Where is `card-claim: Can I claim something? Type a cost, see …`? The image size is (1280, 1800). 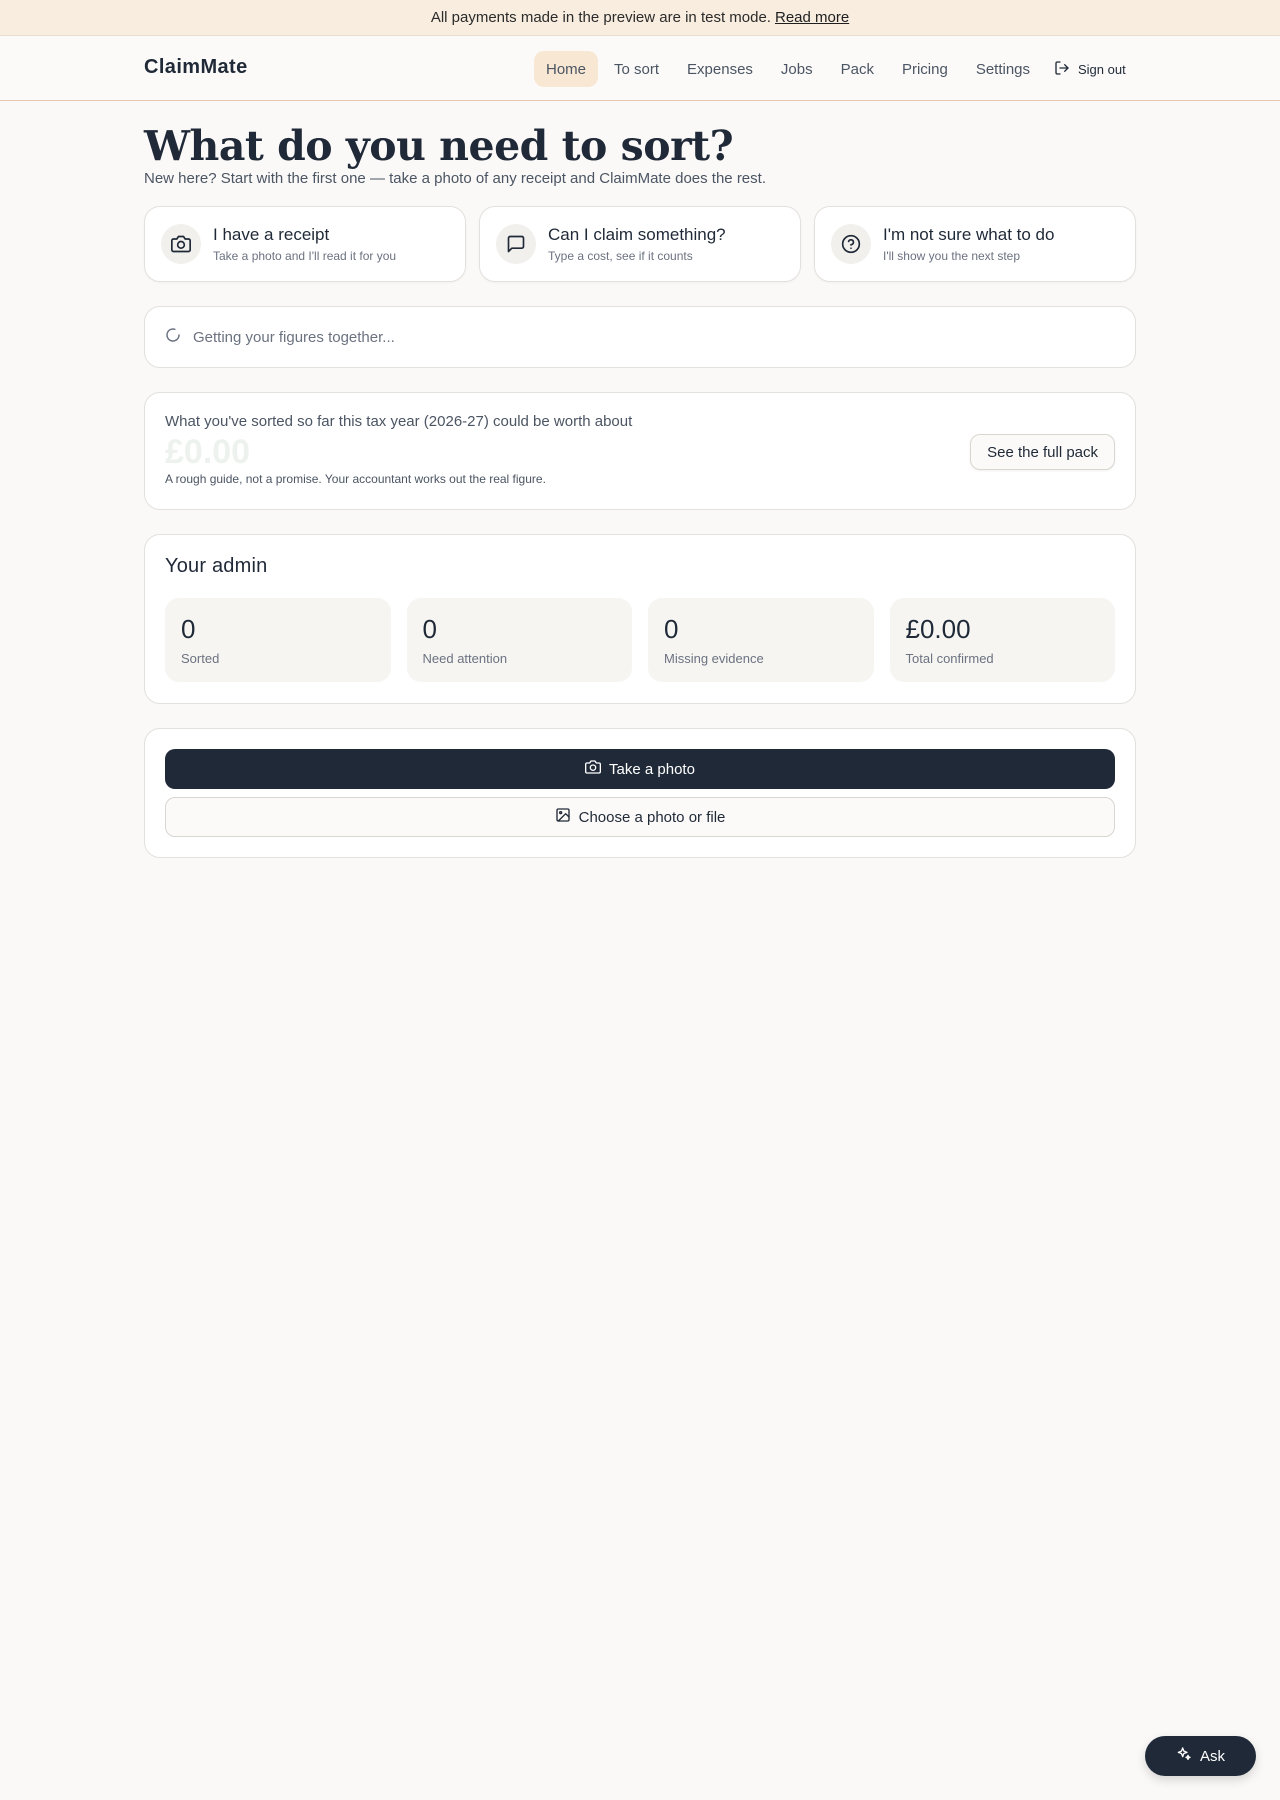
card-claim: Can I claim something? Type a cost, see … is located at coordinates (640, 244).